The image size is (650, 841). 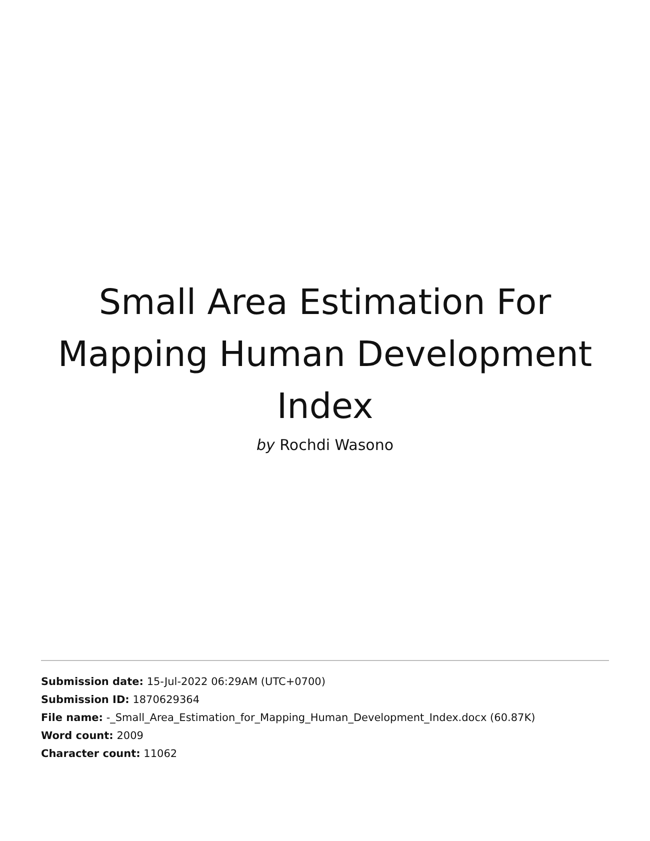 I want to click on submission-detail: File name: -_Small_Area_Estimation_for_Mapping_Human_Development_Index.docx (60.87K), so click(x=288, y=718).